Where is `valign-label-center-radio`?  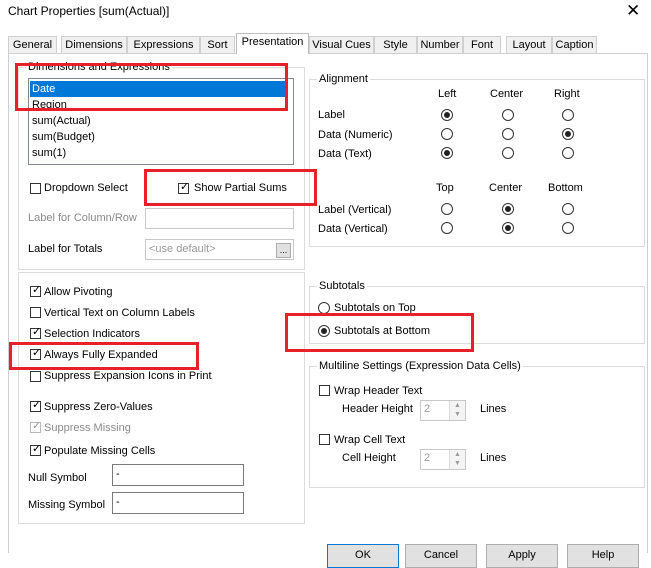 valign-label-center-radio is located at coordinates (508, 209).